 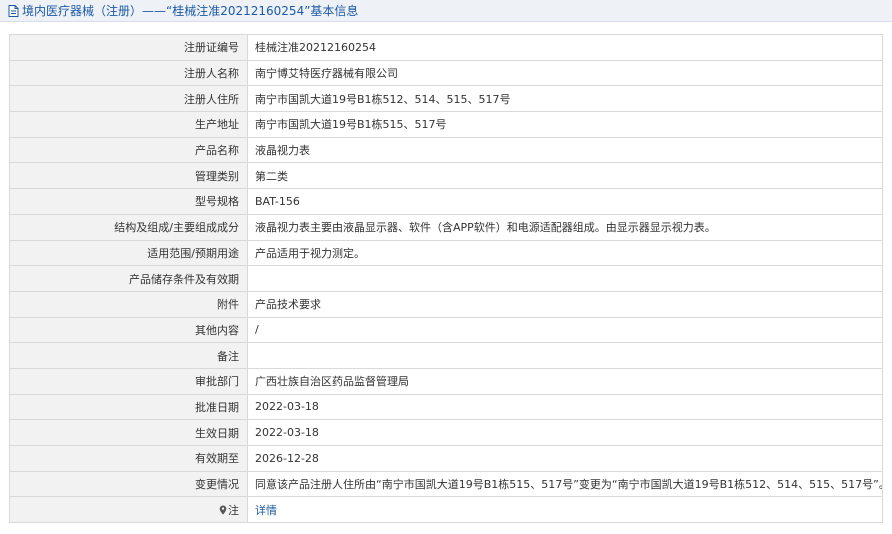 What do you see at coordinates (266, 510) in the screenshot?
I see `details-link: 详情` at bounding box center [266, 510].